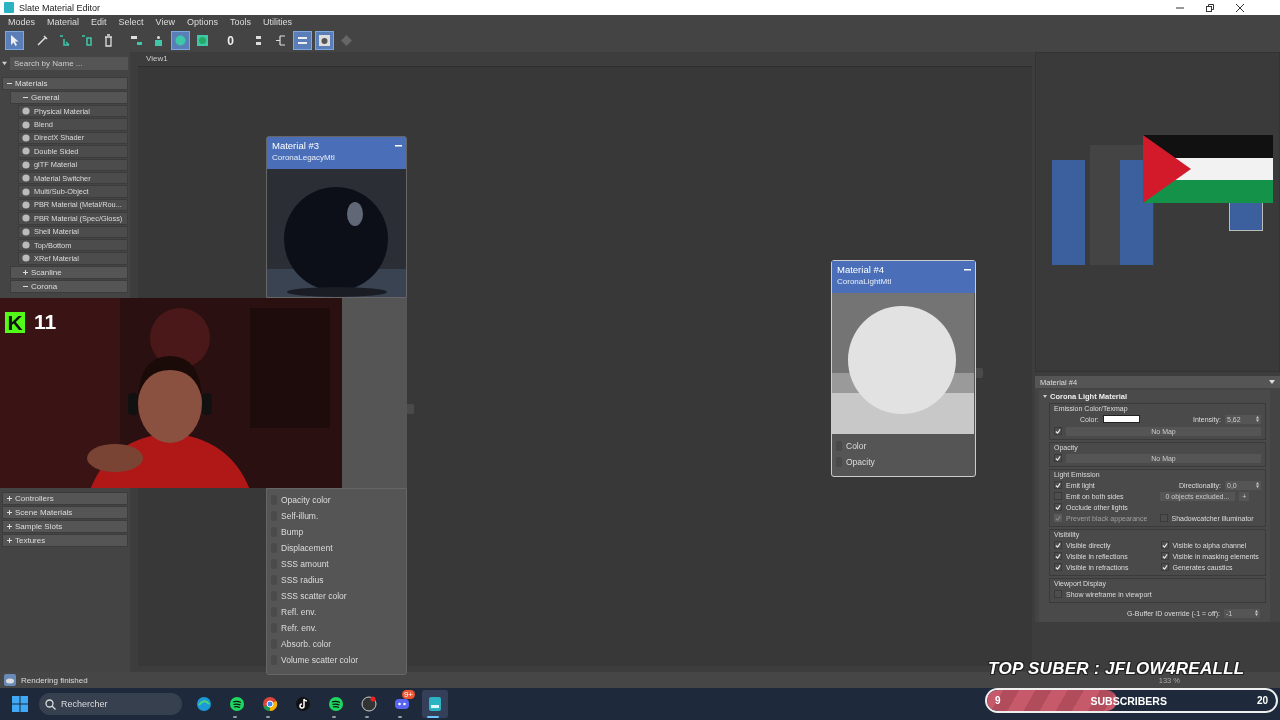  Describe the element at coordinates (307, 548) in the screenshot. I see `slot-label: Displacement` at that location.